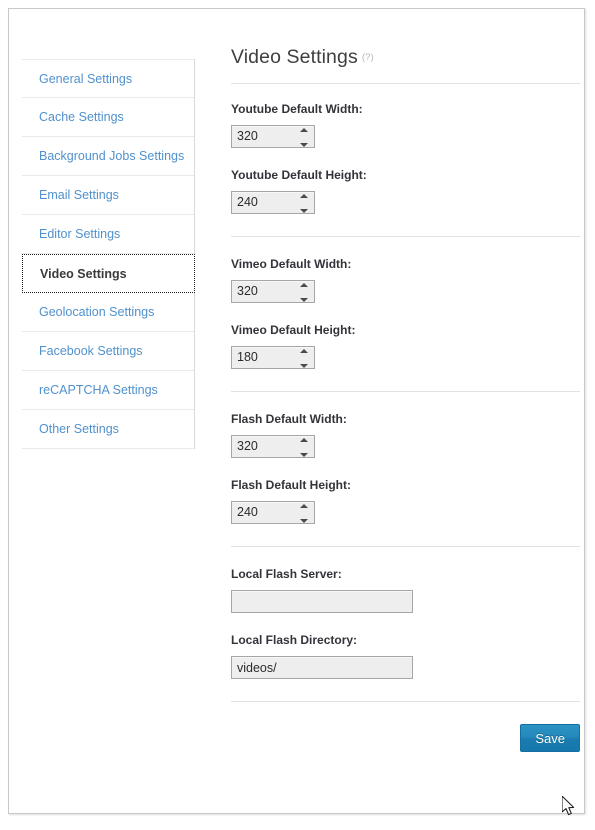 The height and width of the screenshot is (830, 595). I want to click on field-label: Vimeo Default Width:, so click(291, 264).